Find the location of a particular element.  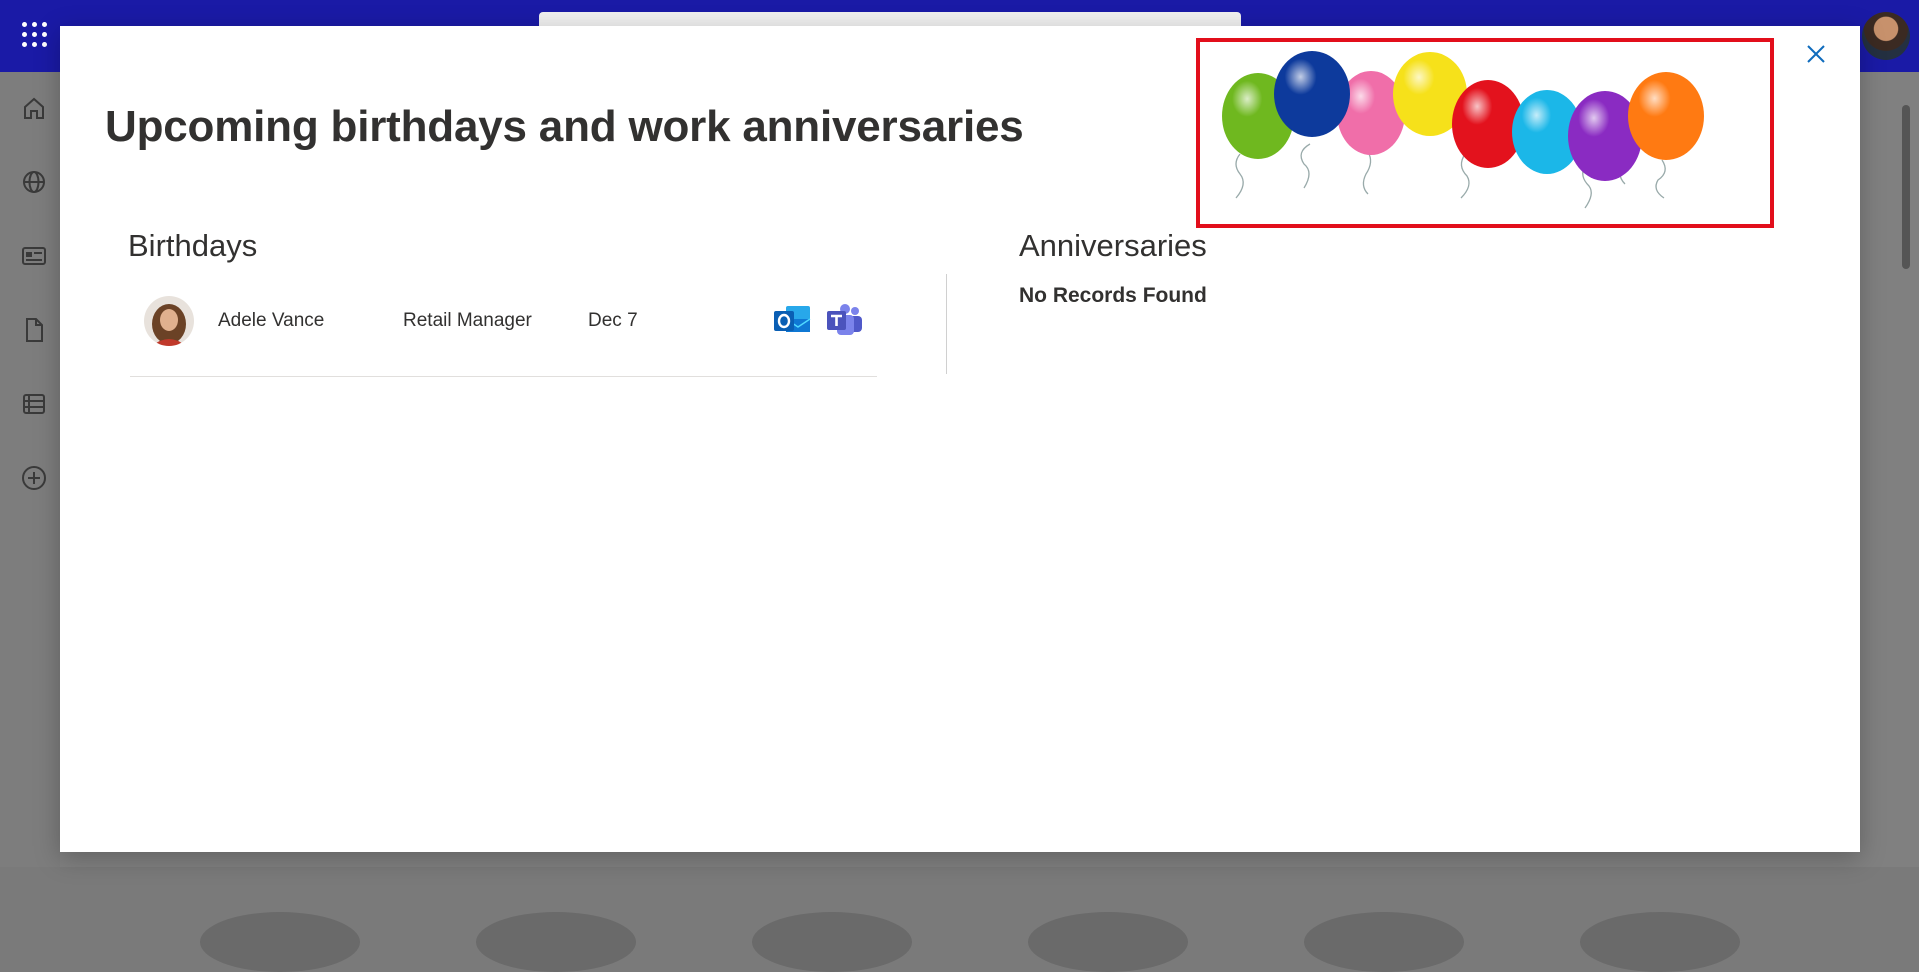

birthday-date: Dec 7 is located at coordinates (613, 320).